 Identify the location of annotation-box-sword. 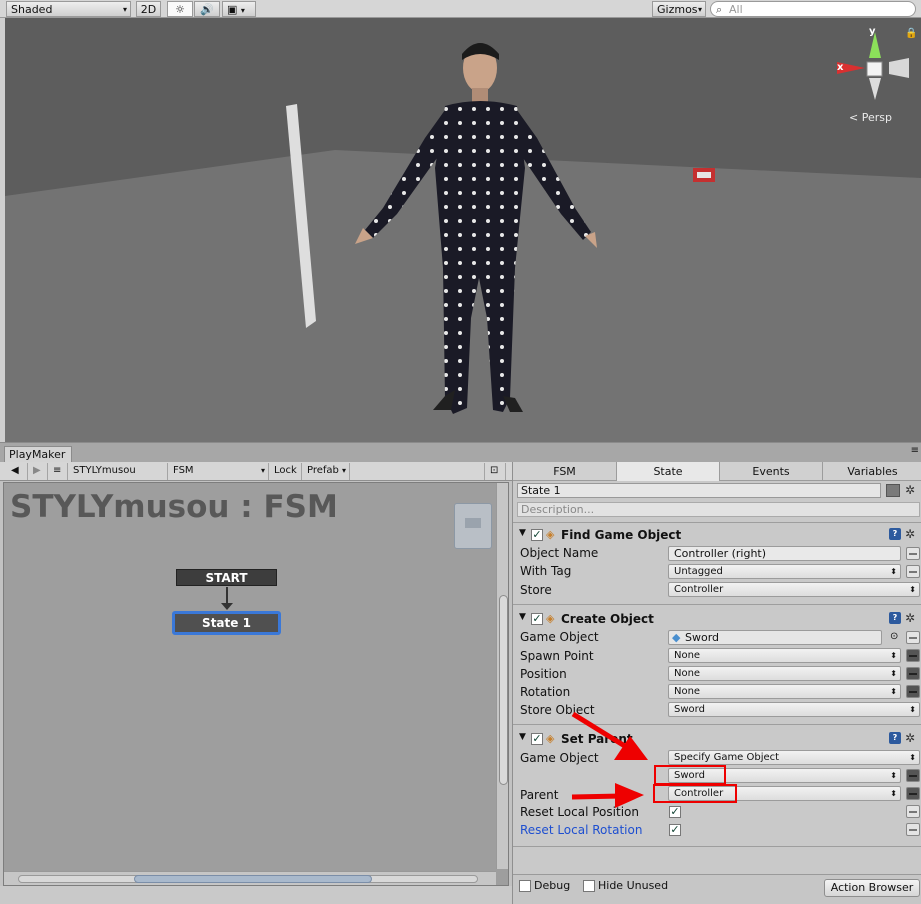
(690, 775).